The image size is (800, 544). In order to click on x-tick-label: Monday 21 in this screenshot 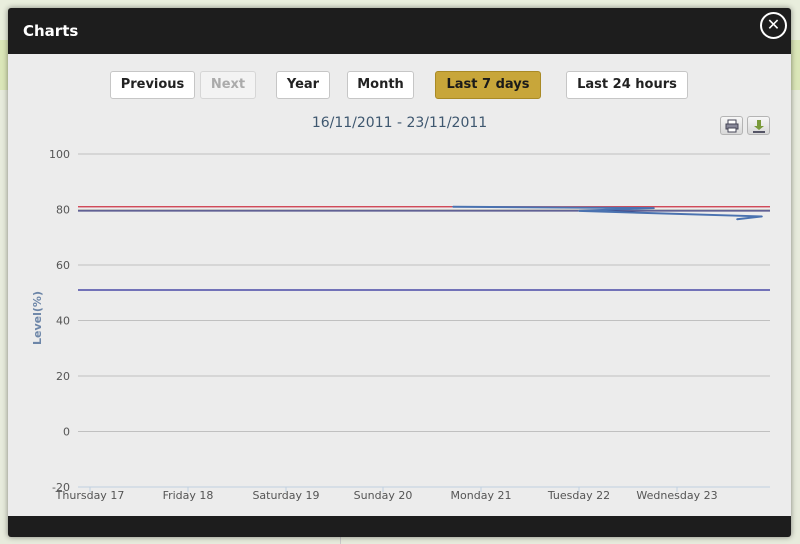, I will do `click(481, 495)`.